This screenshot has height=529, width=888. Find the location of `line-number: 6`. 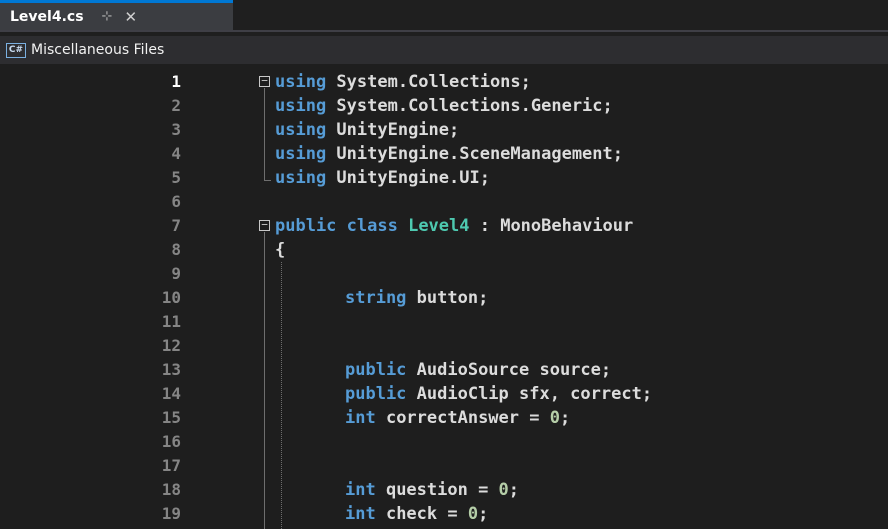

line-number: 6 is located at coordinates (176, 201).